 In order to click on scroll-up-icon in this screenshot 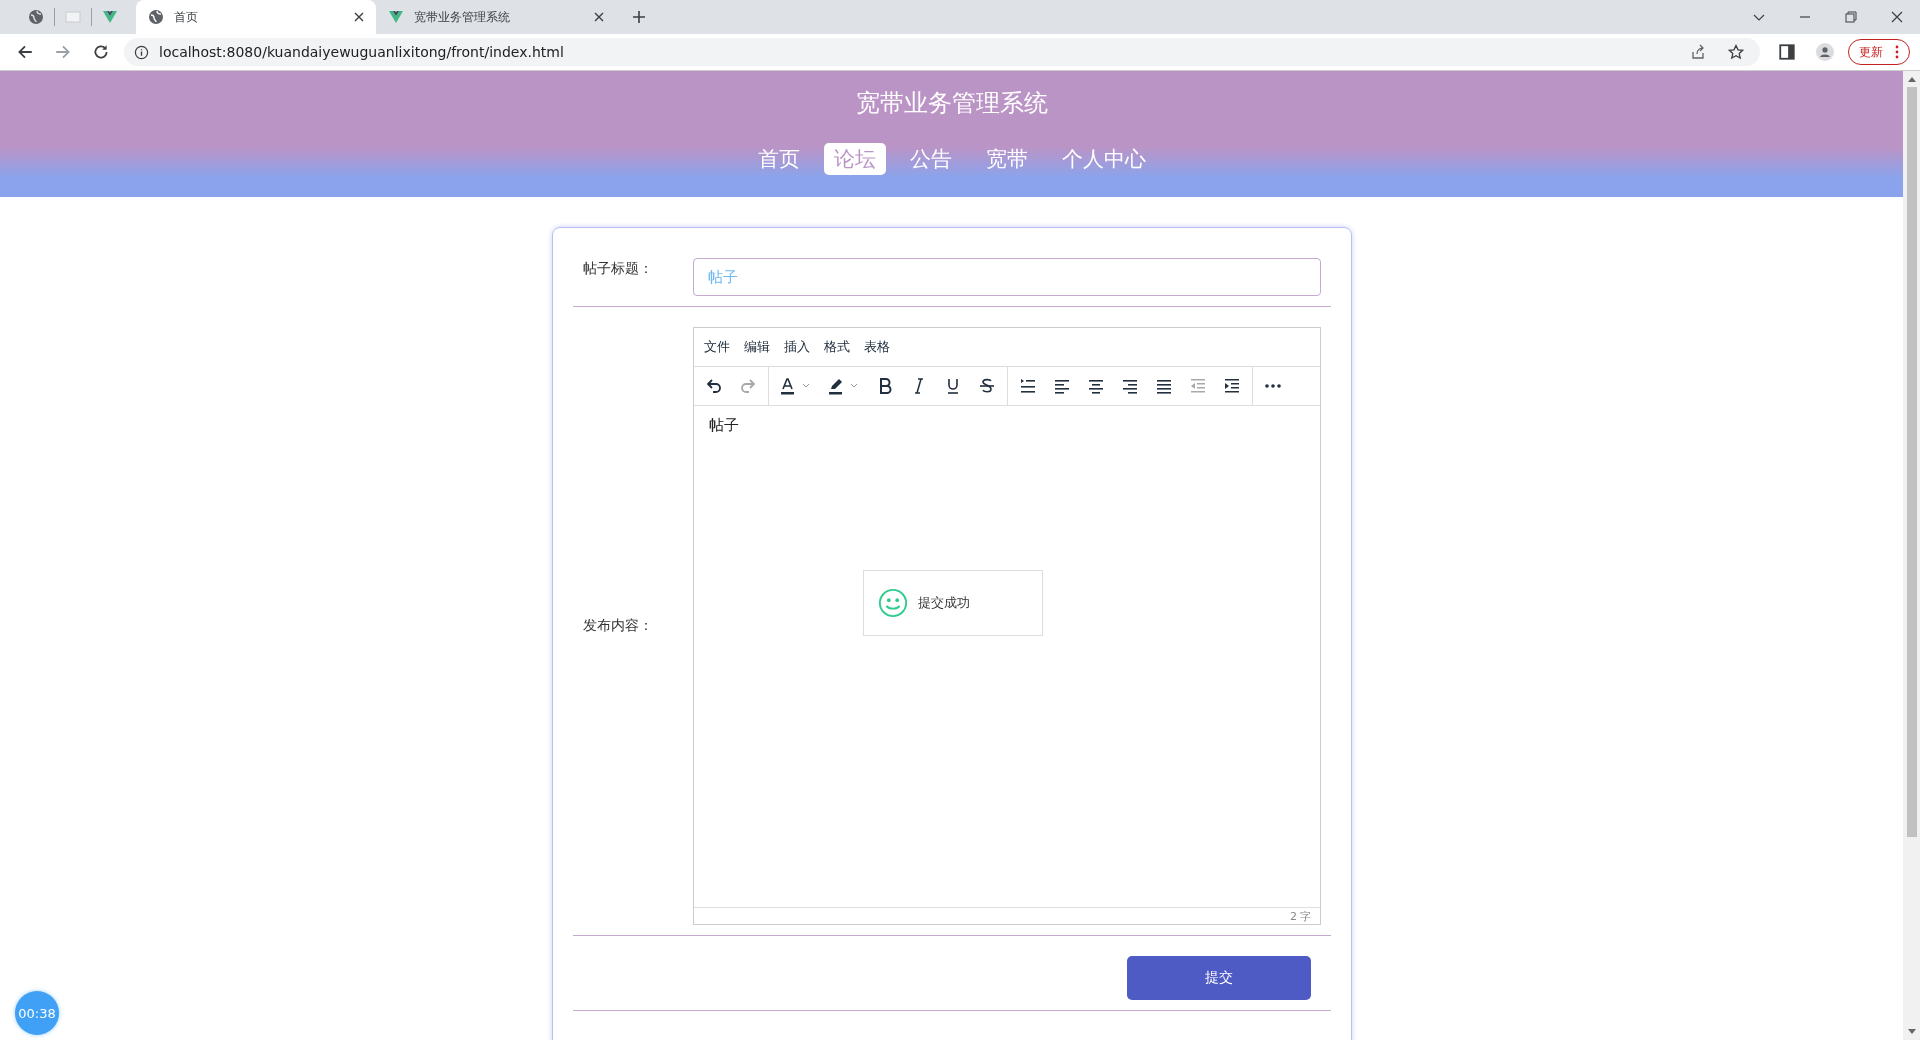, I will do `click(1911, 79)`.